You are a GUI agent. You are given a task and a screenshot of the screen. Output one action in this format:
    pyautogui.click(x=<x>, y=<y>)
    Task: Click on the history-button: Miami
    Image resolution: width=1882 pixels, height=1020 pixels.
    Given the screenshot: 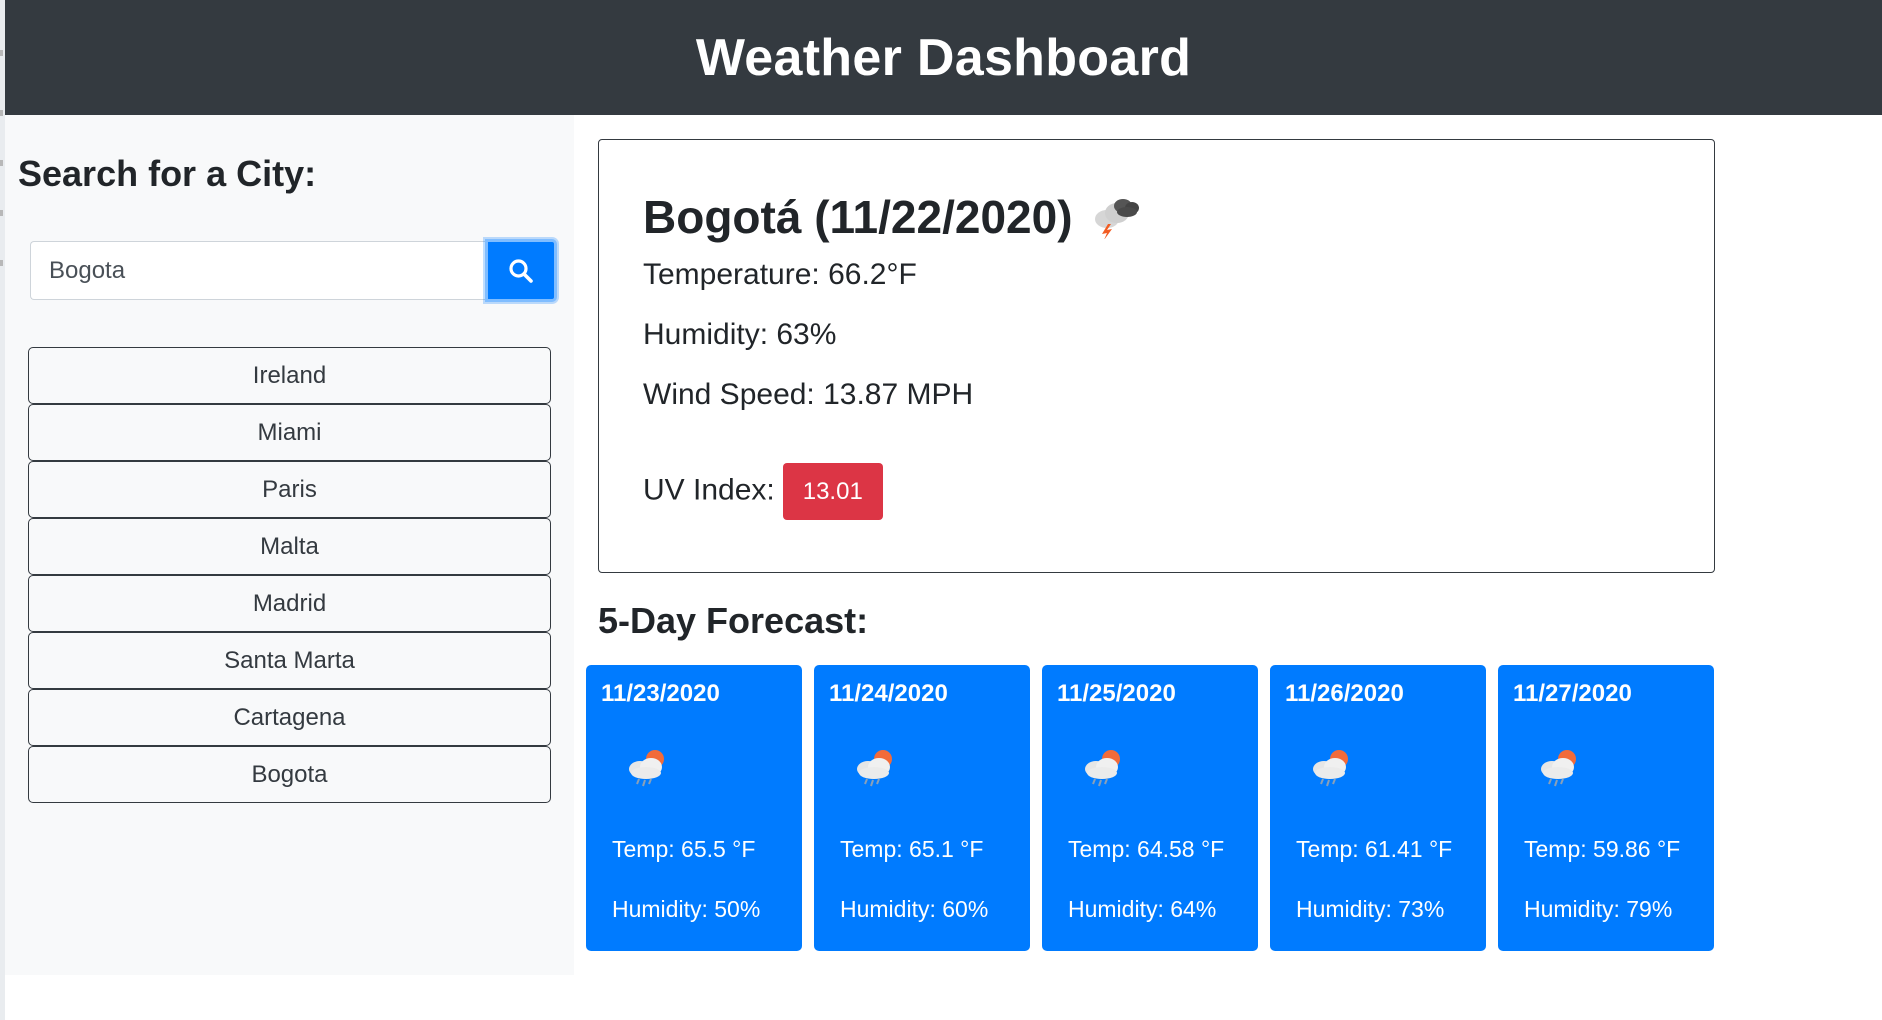 What is the action you would take?
    pyautogui.click(x=289, y=432)
    